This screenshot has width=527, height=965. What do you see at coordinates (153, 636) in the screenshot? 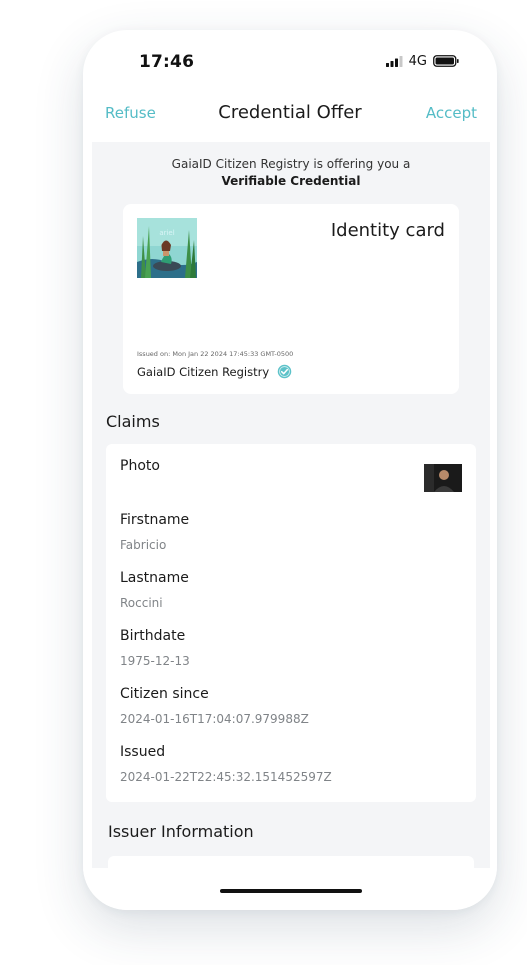
I see `claim-label-birthdate: Birthdate` at bounding box center [153, 636].